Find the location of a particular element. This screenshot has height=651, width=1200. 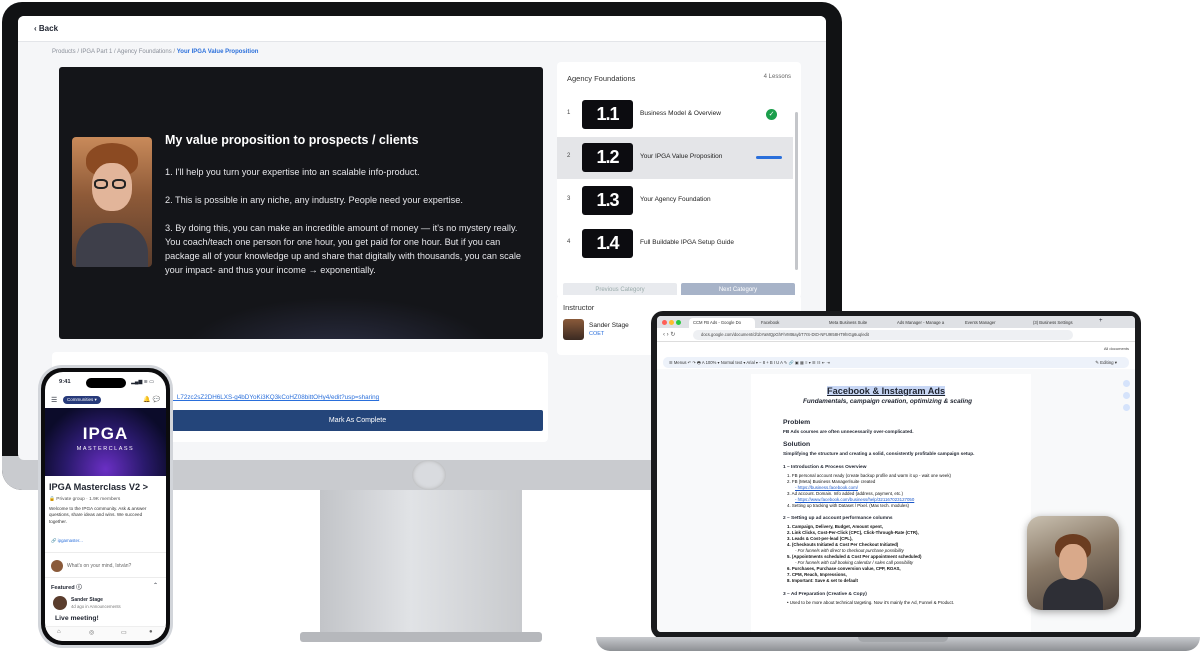

post-author: Sander Stage is located at coordinates (87, 600).